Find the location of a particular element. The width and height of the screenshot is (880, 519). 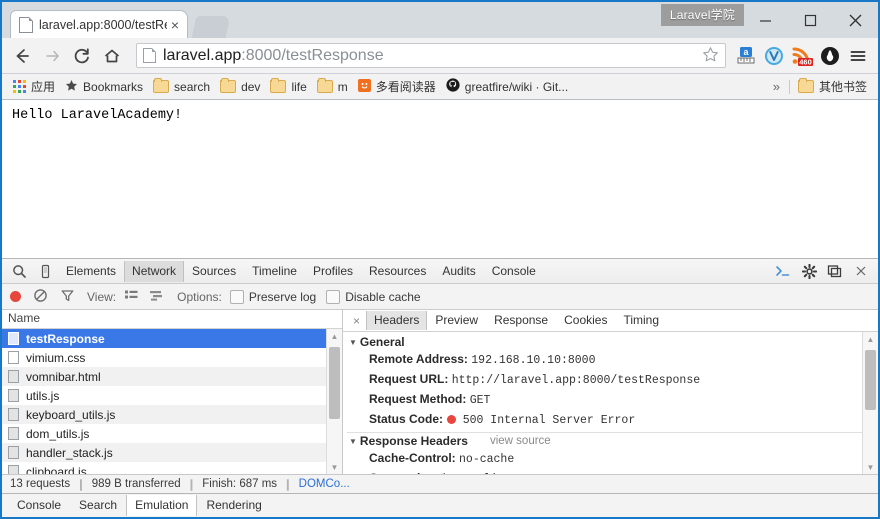

bookmark-item-m: m is located at coordinates (332, 87).